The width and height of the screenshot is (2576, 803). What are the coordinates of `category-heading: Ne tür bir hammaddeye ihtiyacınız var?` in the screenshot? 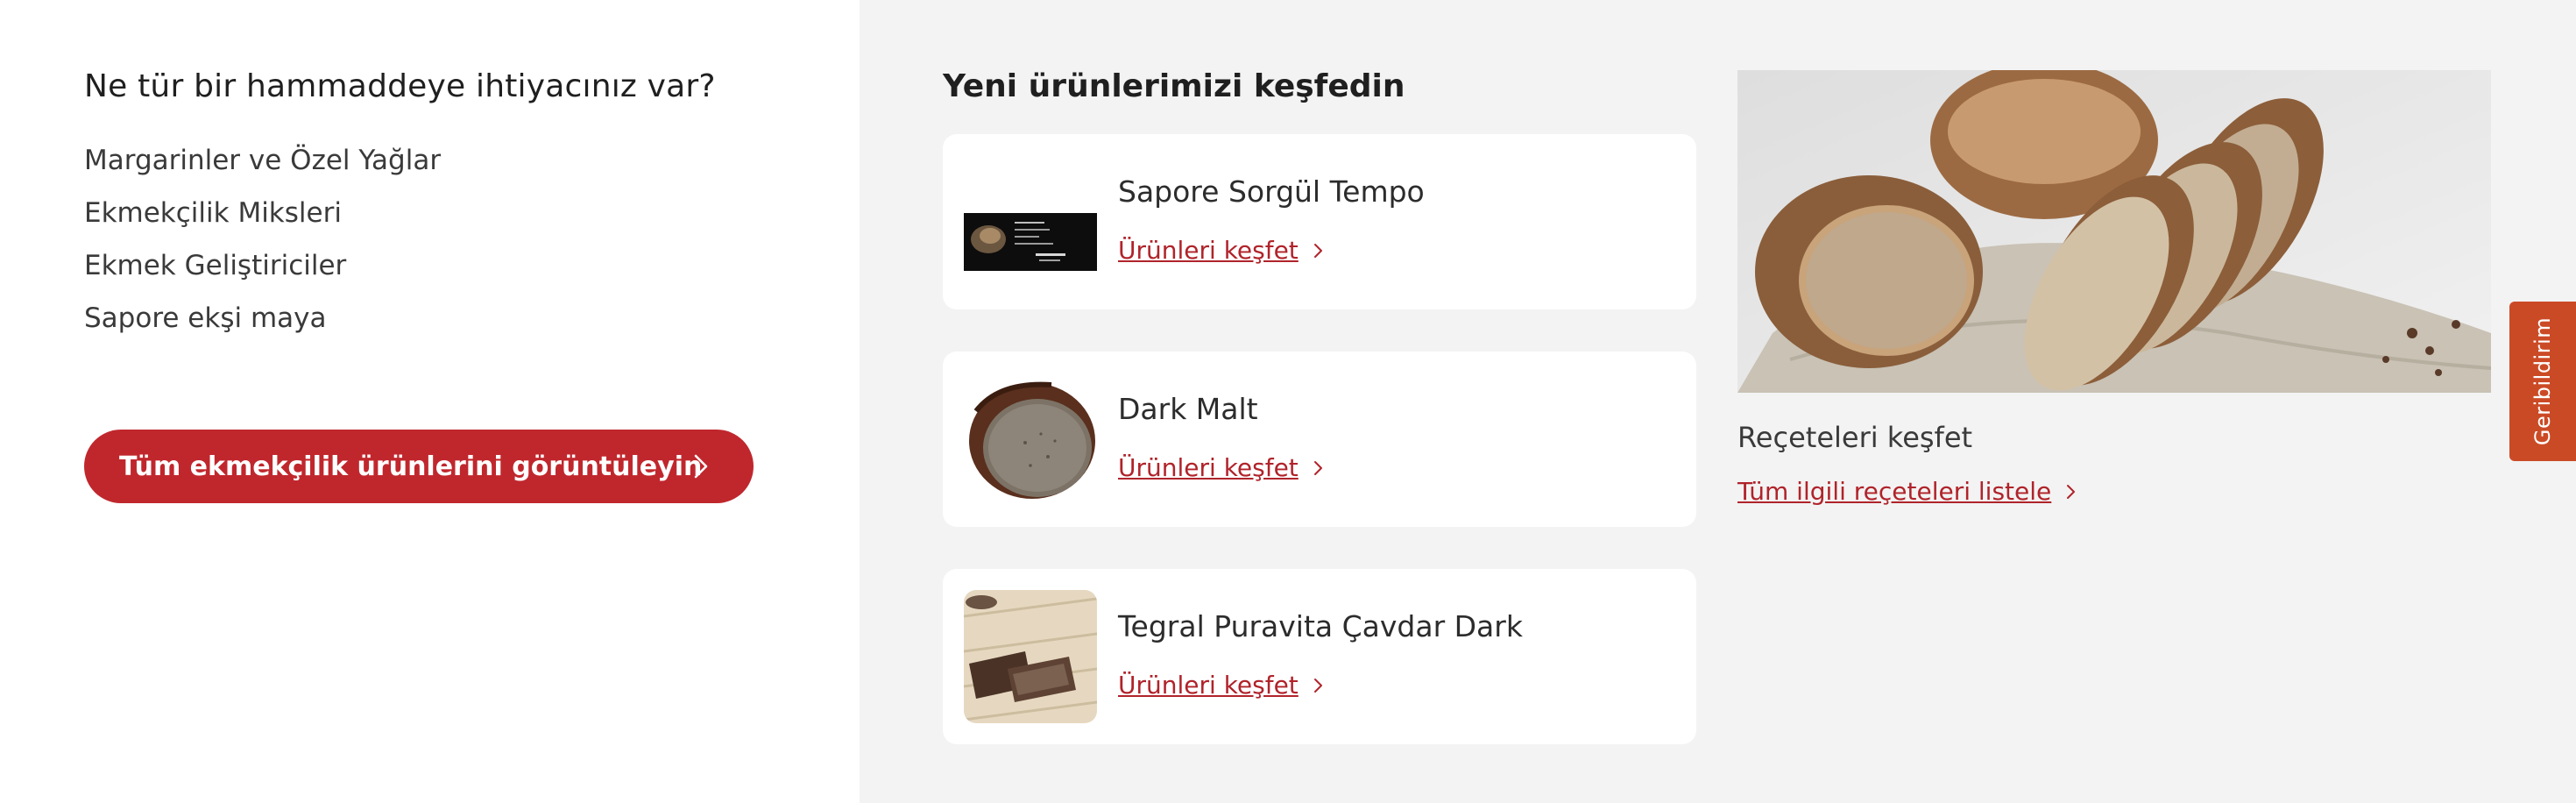 It's located at (400, 86).